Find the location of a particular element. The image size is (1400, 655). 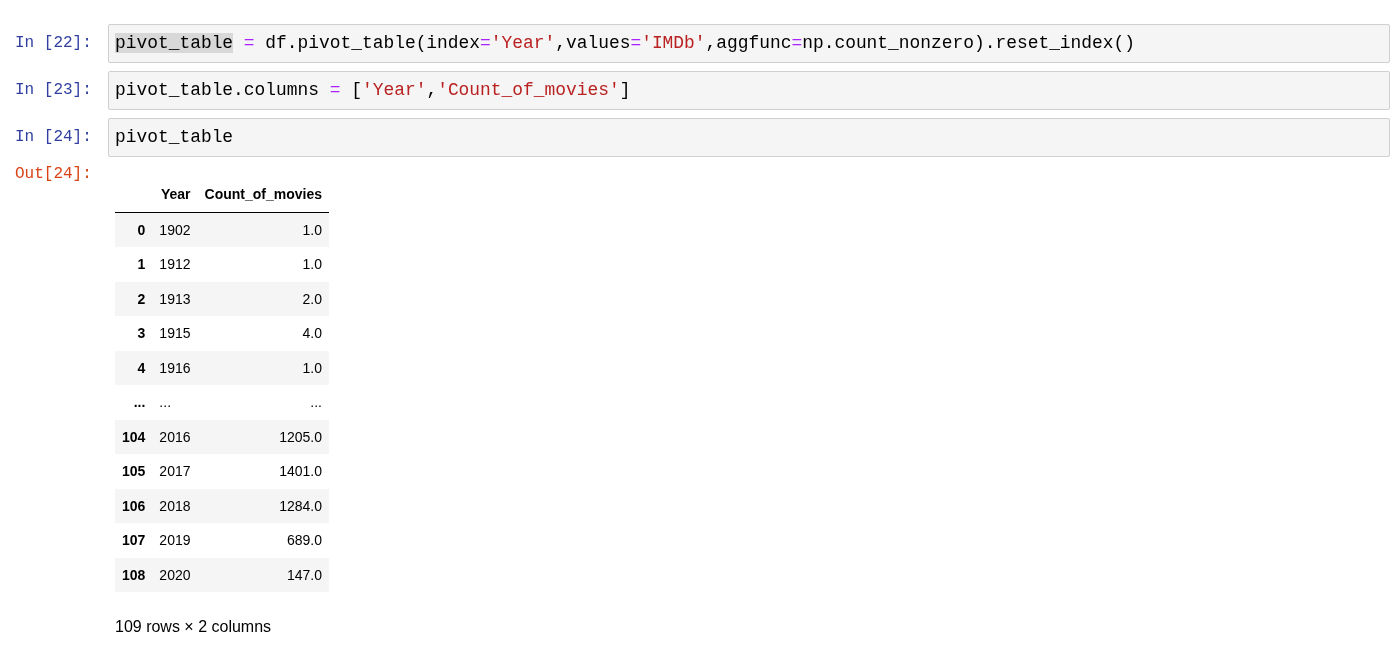

row-index: 4 is located at coordinates (134, 367).